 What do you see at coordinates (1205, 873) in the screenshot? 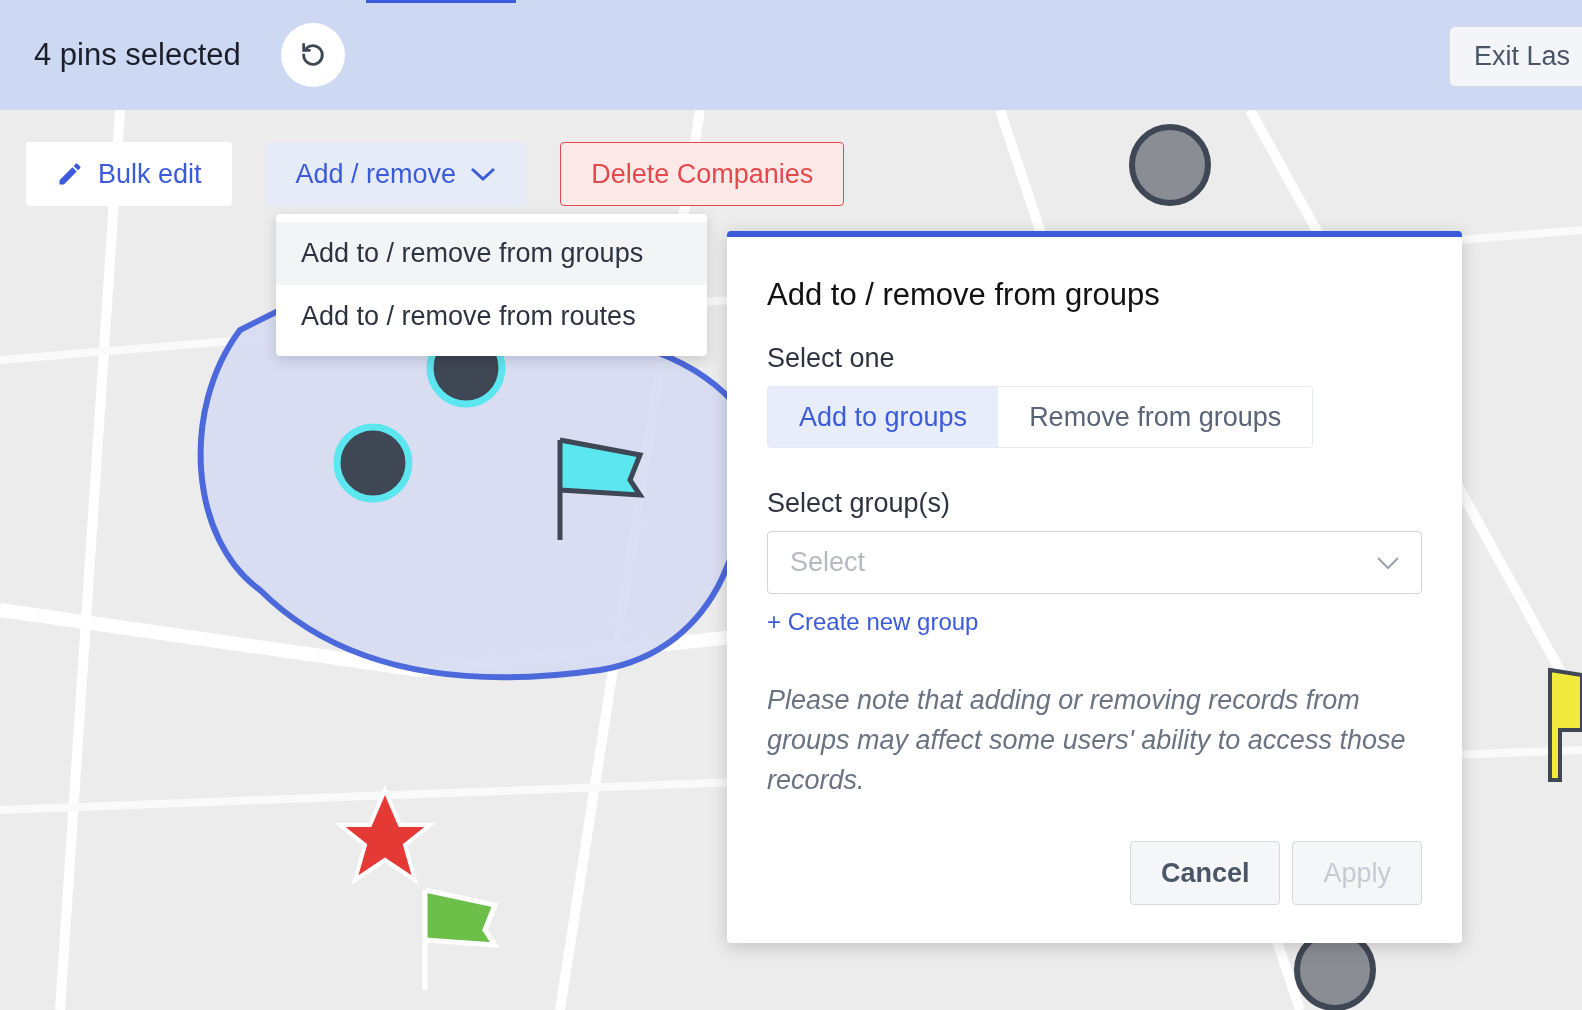
I see `cancel-button: Cancel` at bounding box center [1205, 873].